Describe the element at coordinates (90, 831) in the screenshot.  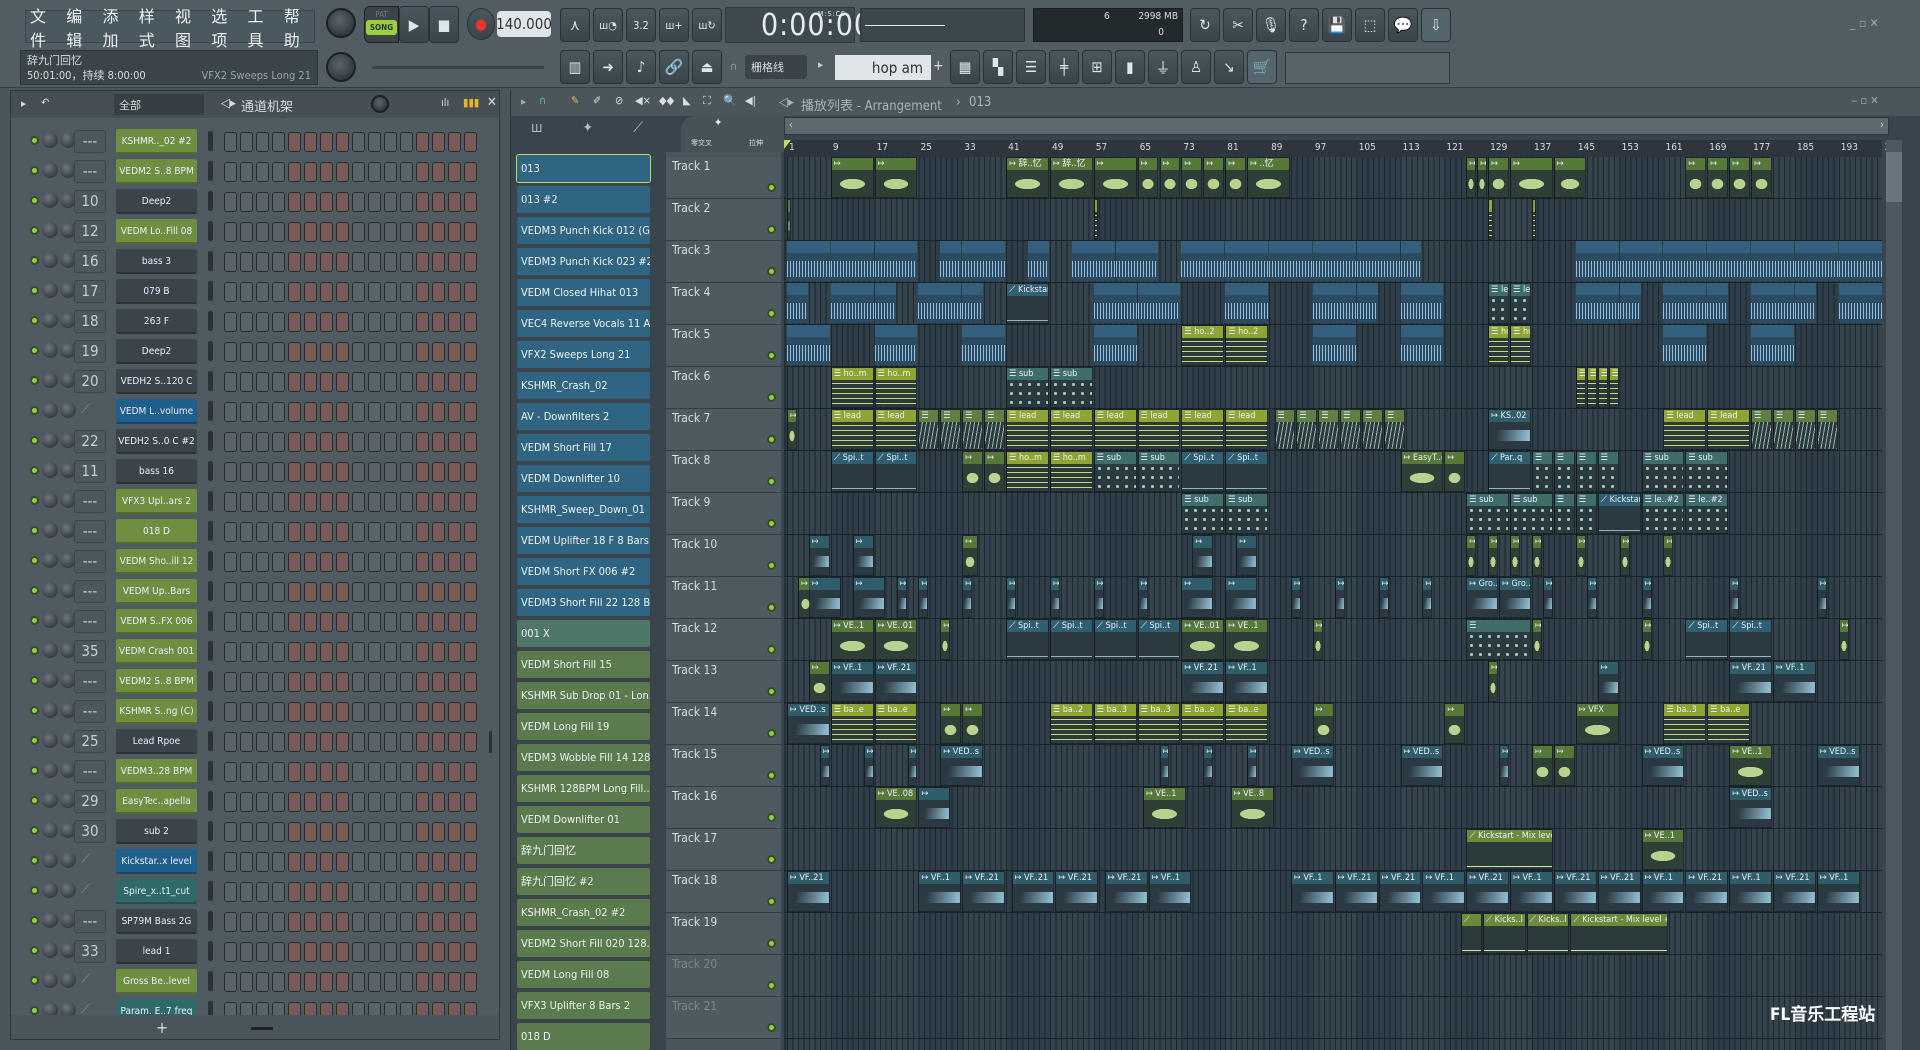
I see `mixer-track-number: 30` at that location.